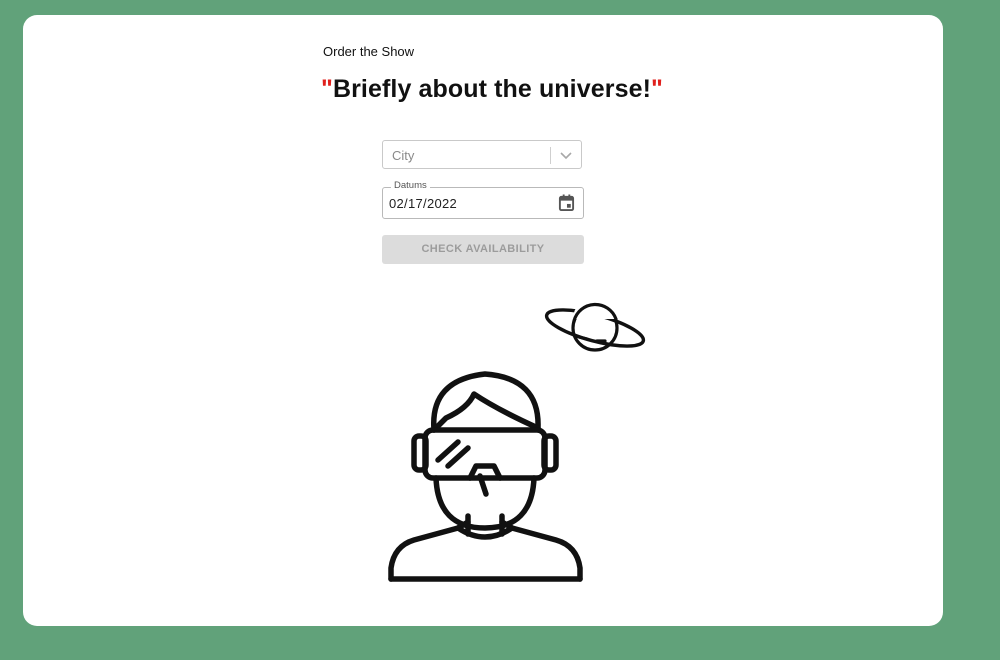 This screenshot has width=1000, height=660. What do you see at coordinates (566, 155) in the screenshot?
I see `chevron-down-icon` at bounding box center [566, 155].